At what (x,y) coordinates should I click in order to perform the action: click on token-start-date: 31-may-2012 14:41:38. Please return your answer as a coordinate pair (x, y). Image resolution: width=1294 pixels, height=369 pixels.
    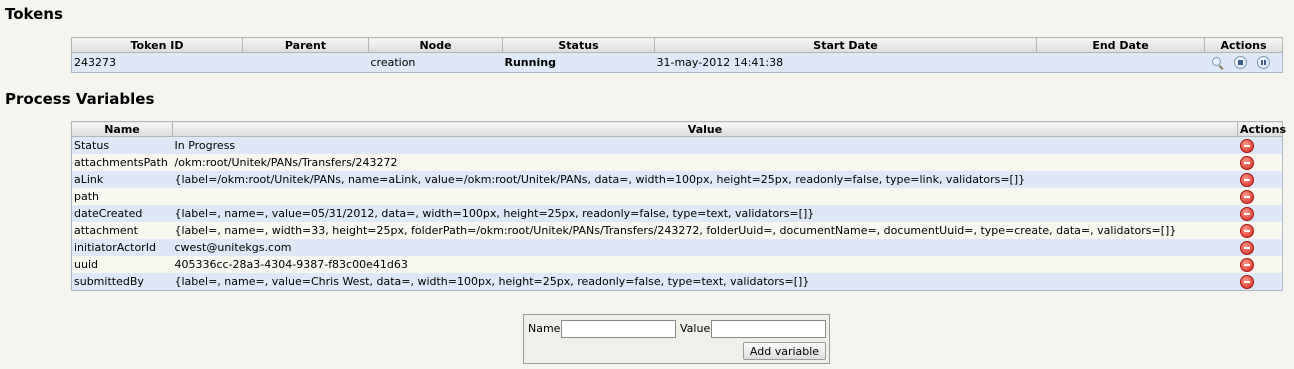
    Looking at the image, I should click on (845, 62).